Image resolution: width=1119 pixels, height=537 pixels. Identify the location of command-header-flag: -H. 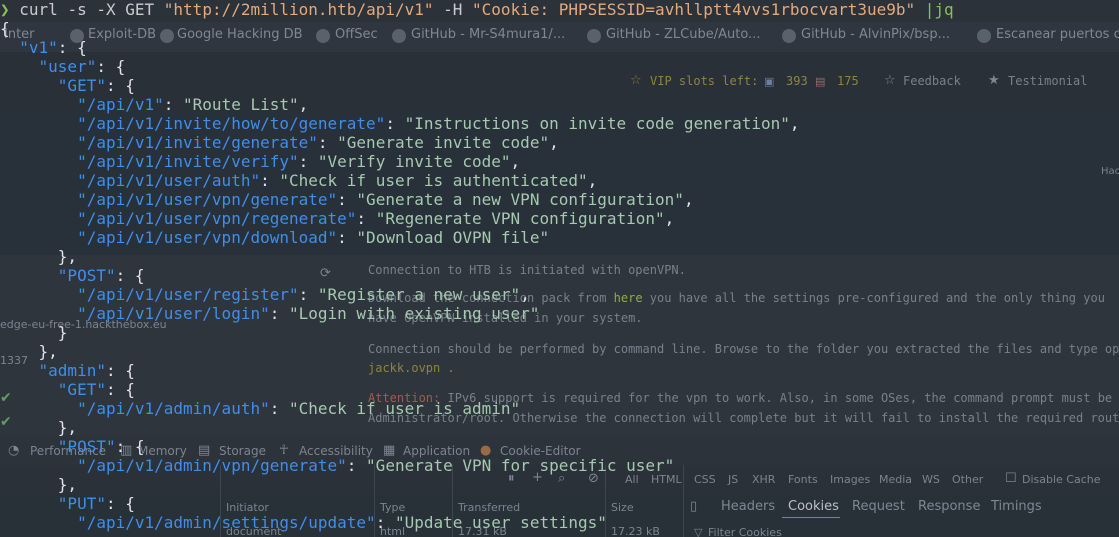
(453, 9).